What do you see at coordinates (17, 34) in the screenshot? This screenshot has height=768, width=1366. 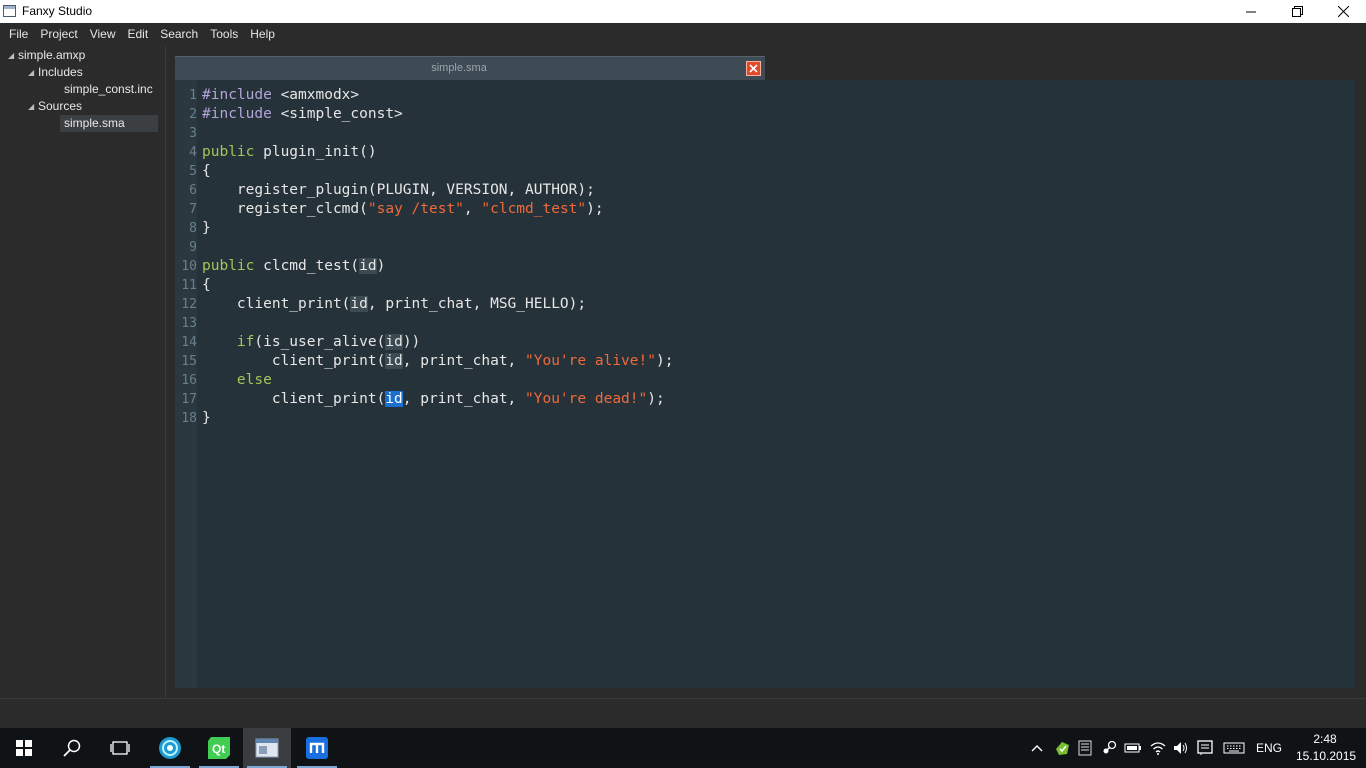 I see `menu-file: File` at bounding box center [17, 34].